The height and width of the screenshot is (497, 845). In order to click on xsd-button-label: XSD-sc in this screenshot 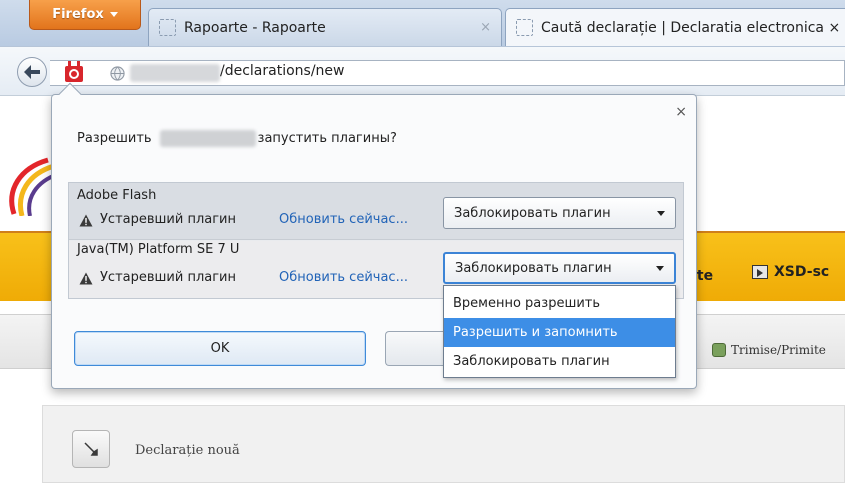, I will do `click(802, 272)`.